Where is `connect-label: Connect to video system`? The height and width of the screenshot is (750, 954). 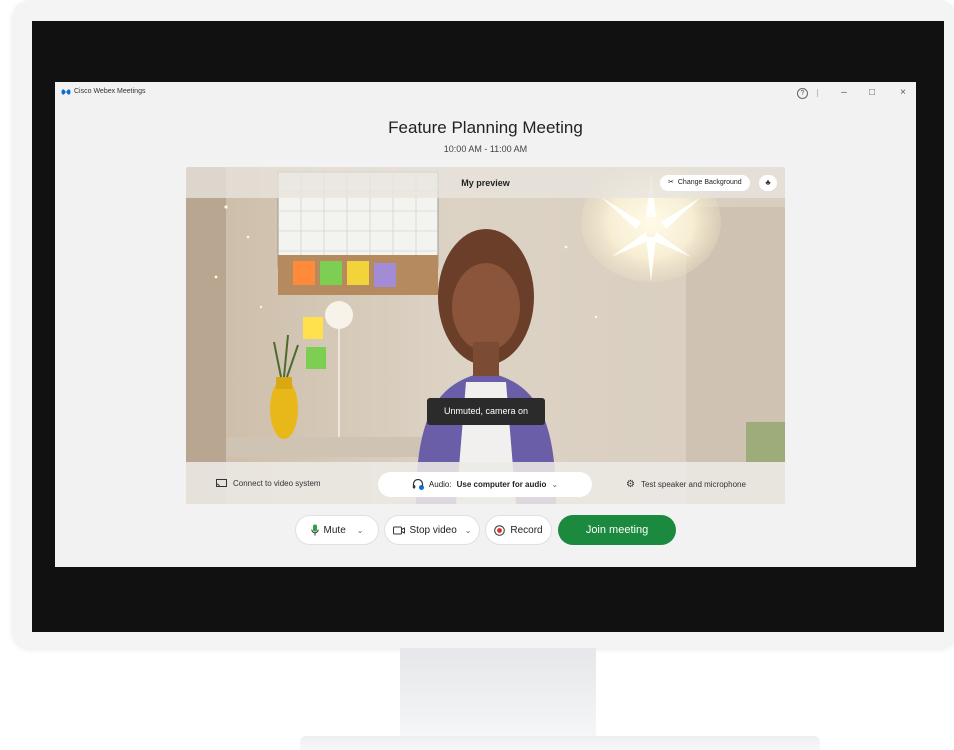
connect-label: Connect to video system is located at coordinates (277, 483).